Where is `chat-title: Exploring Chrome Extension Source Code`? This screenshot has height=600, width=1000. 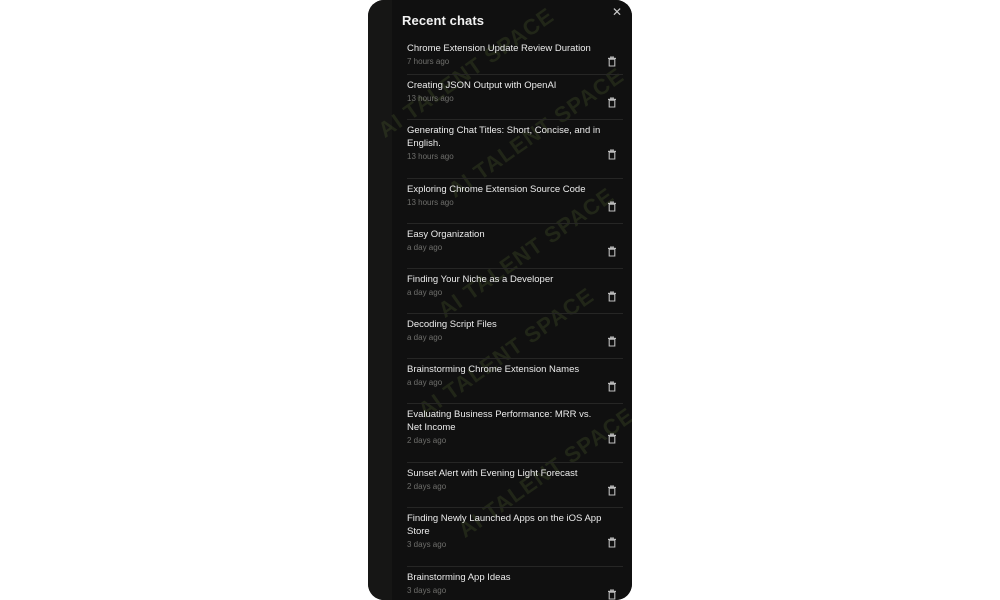 chat-title: Exploring Chrome Extension Source Code is located at coordinates (496, 189).